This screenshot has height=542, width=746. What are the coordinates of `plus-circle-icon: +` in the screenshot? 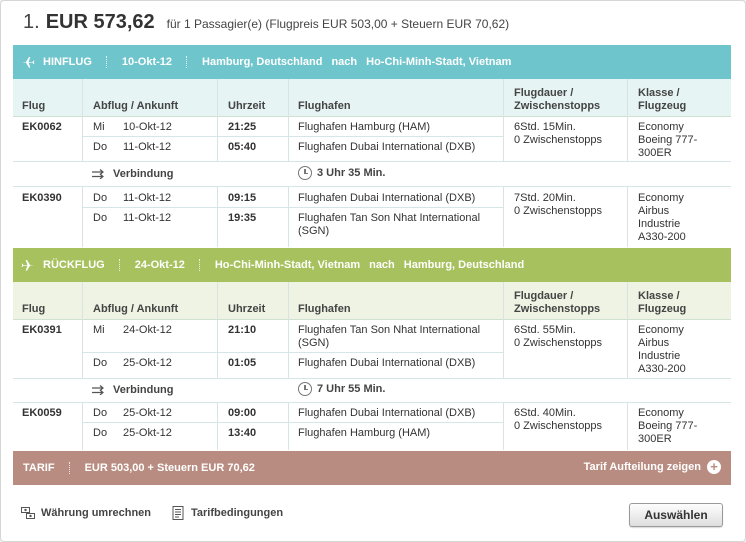 It's located at (714, 467).